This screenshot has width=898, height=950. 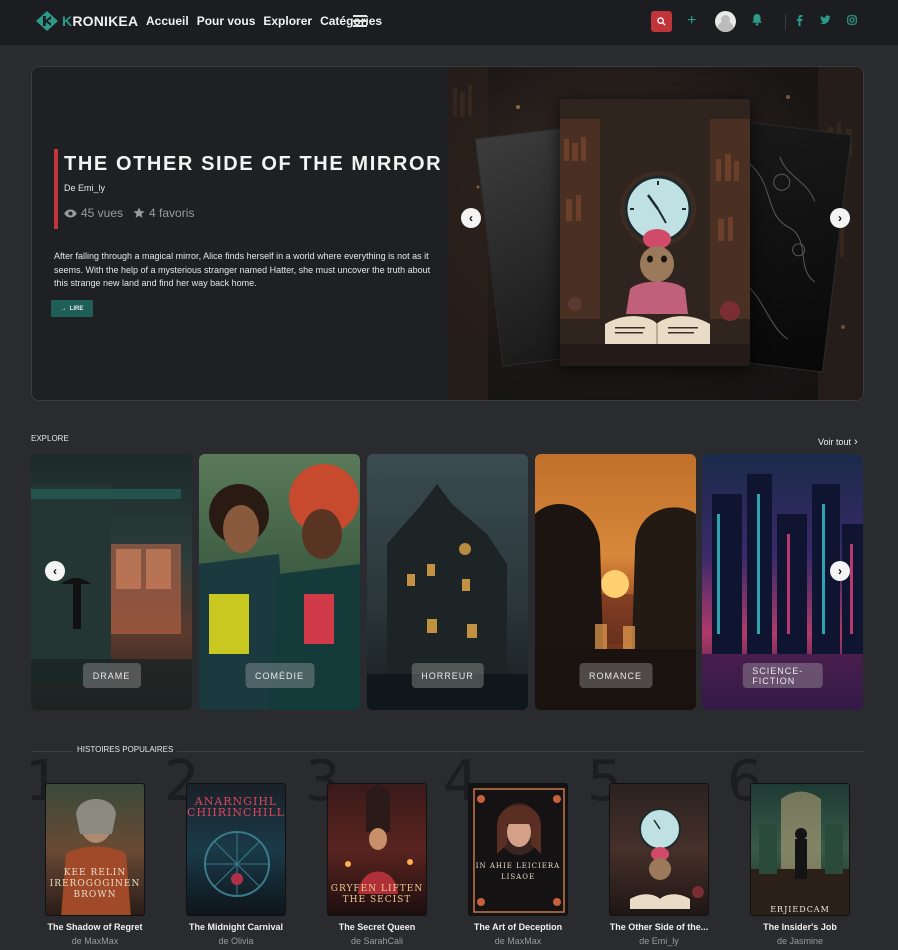 I want to click on book-title: The Shadow of Regret, so click(x=95, y=927).